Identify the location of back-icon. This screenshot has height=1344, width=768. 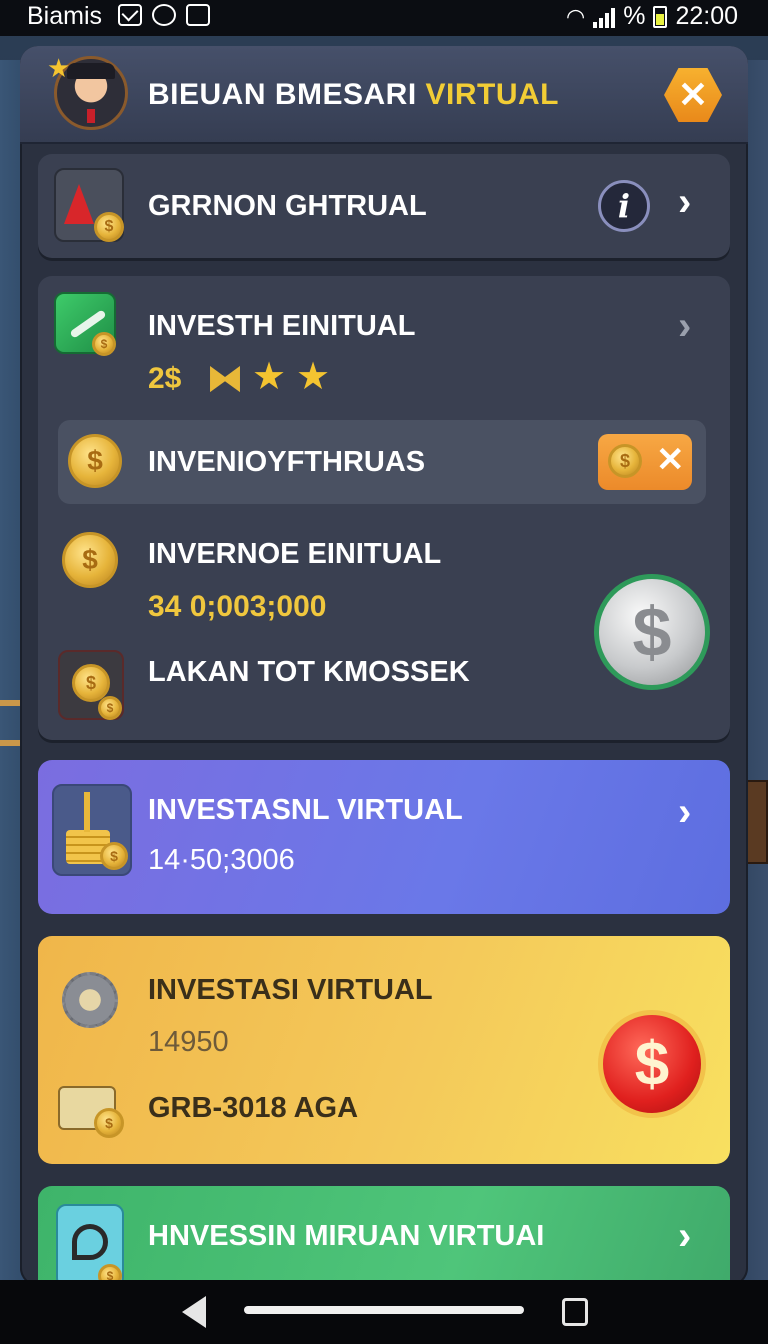
(194, 1312).